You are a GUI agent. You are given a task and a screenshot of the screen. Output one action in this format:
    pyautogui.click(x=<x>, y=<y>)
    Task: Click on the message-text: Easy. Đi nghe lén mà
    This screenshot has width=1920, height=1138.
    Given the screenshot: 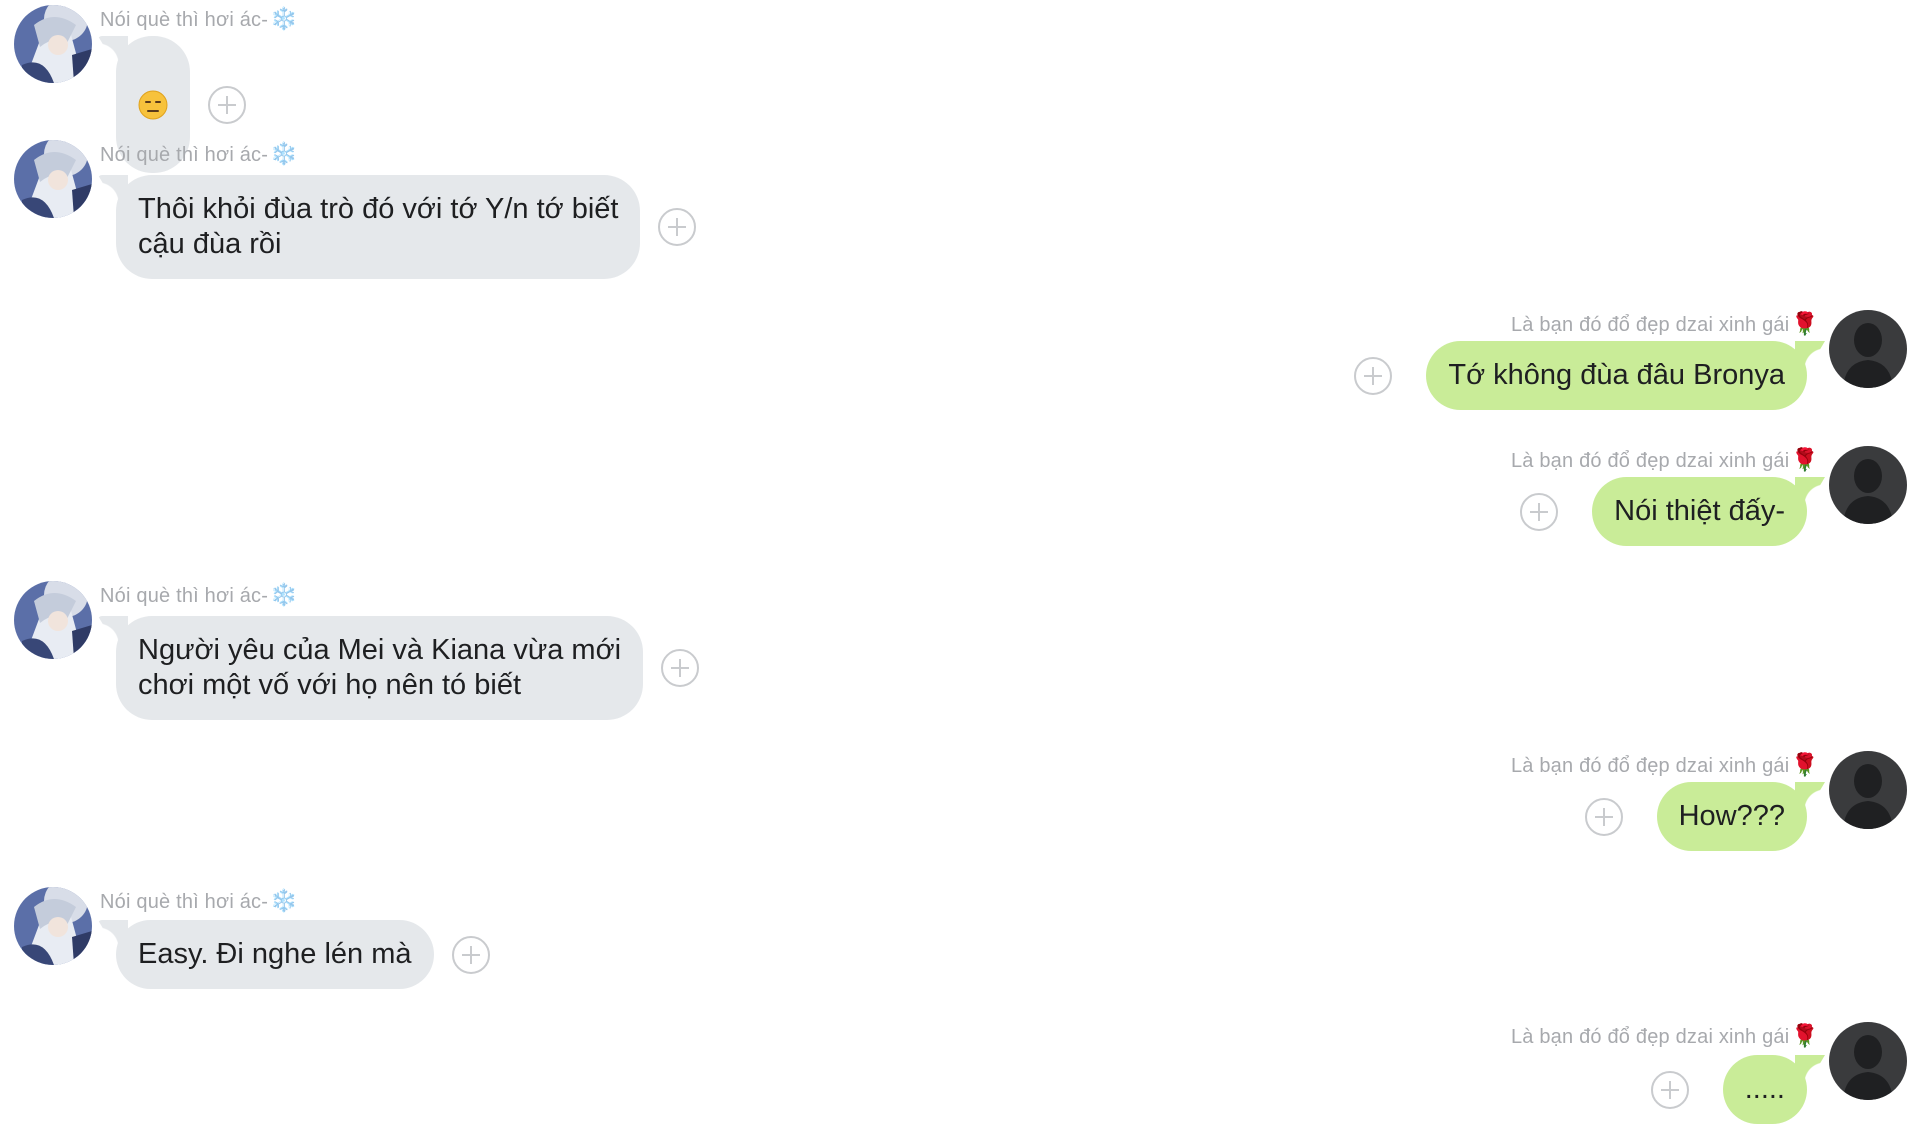 What is the action you would take?
    pyautogui.click(x=275, y=954)
    